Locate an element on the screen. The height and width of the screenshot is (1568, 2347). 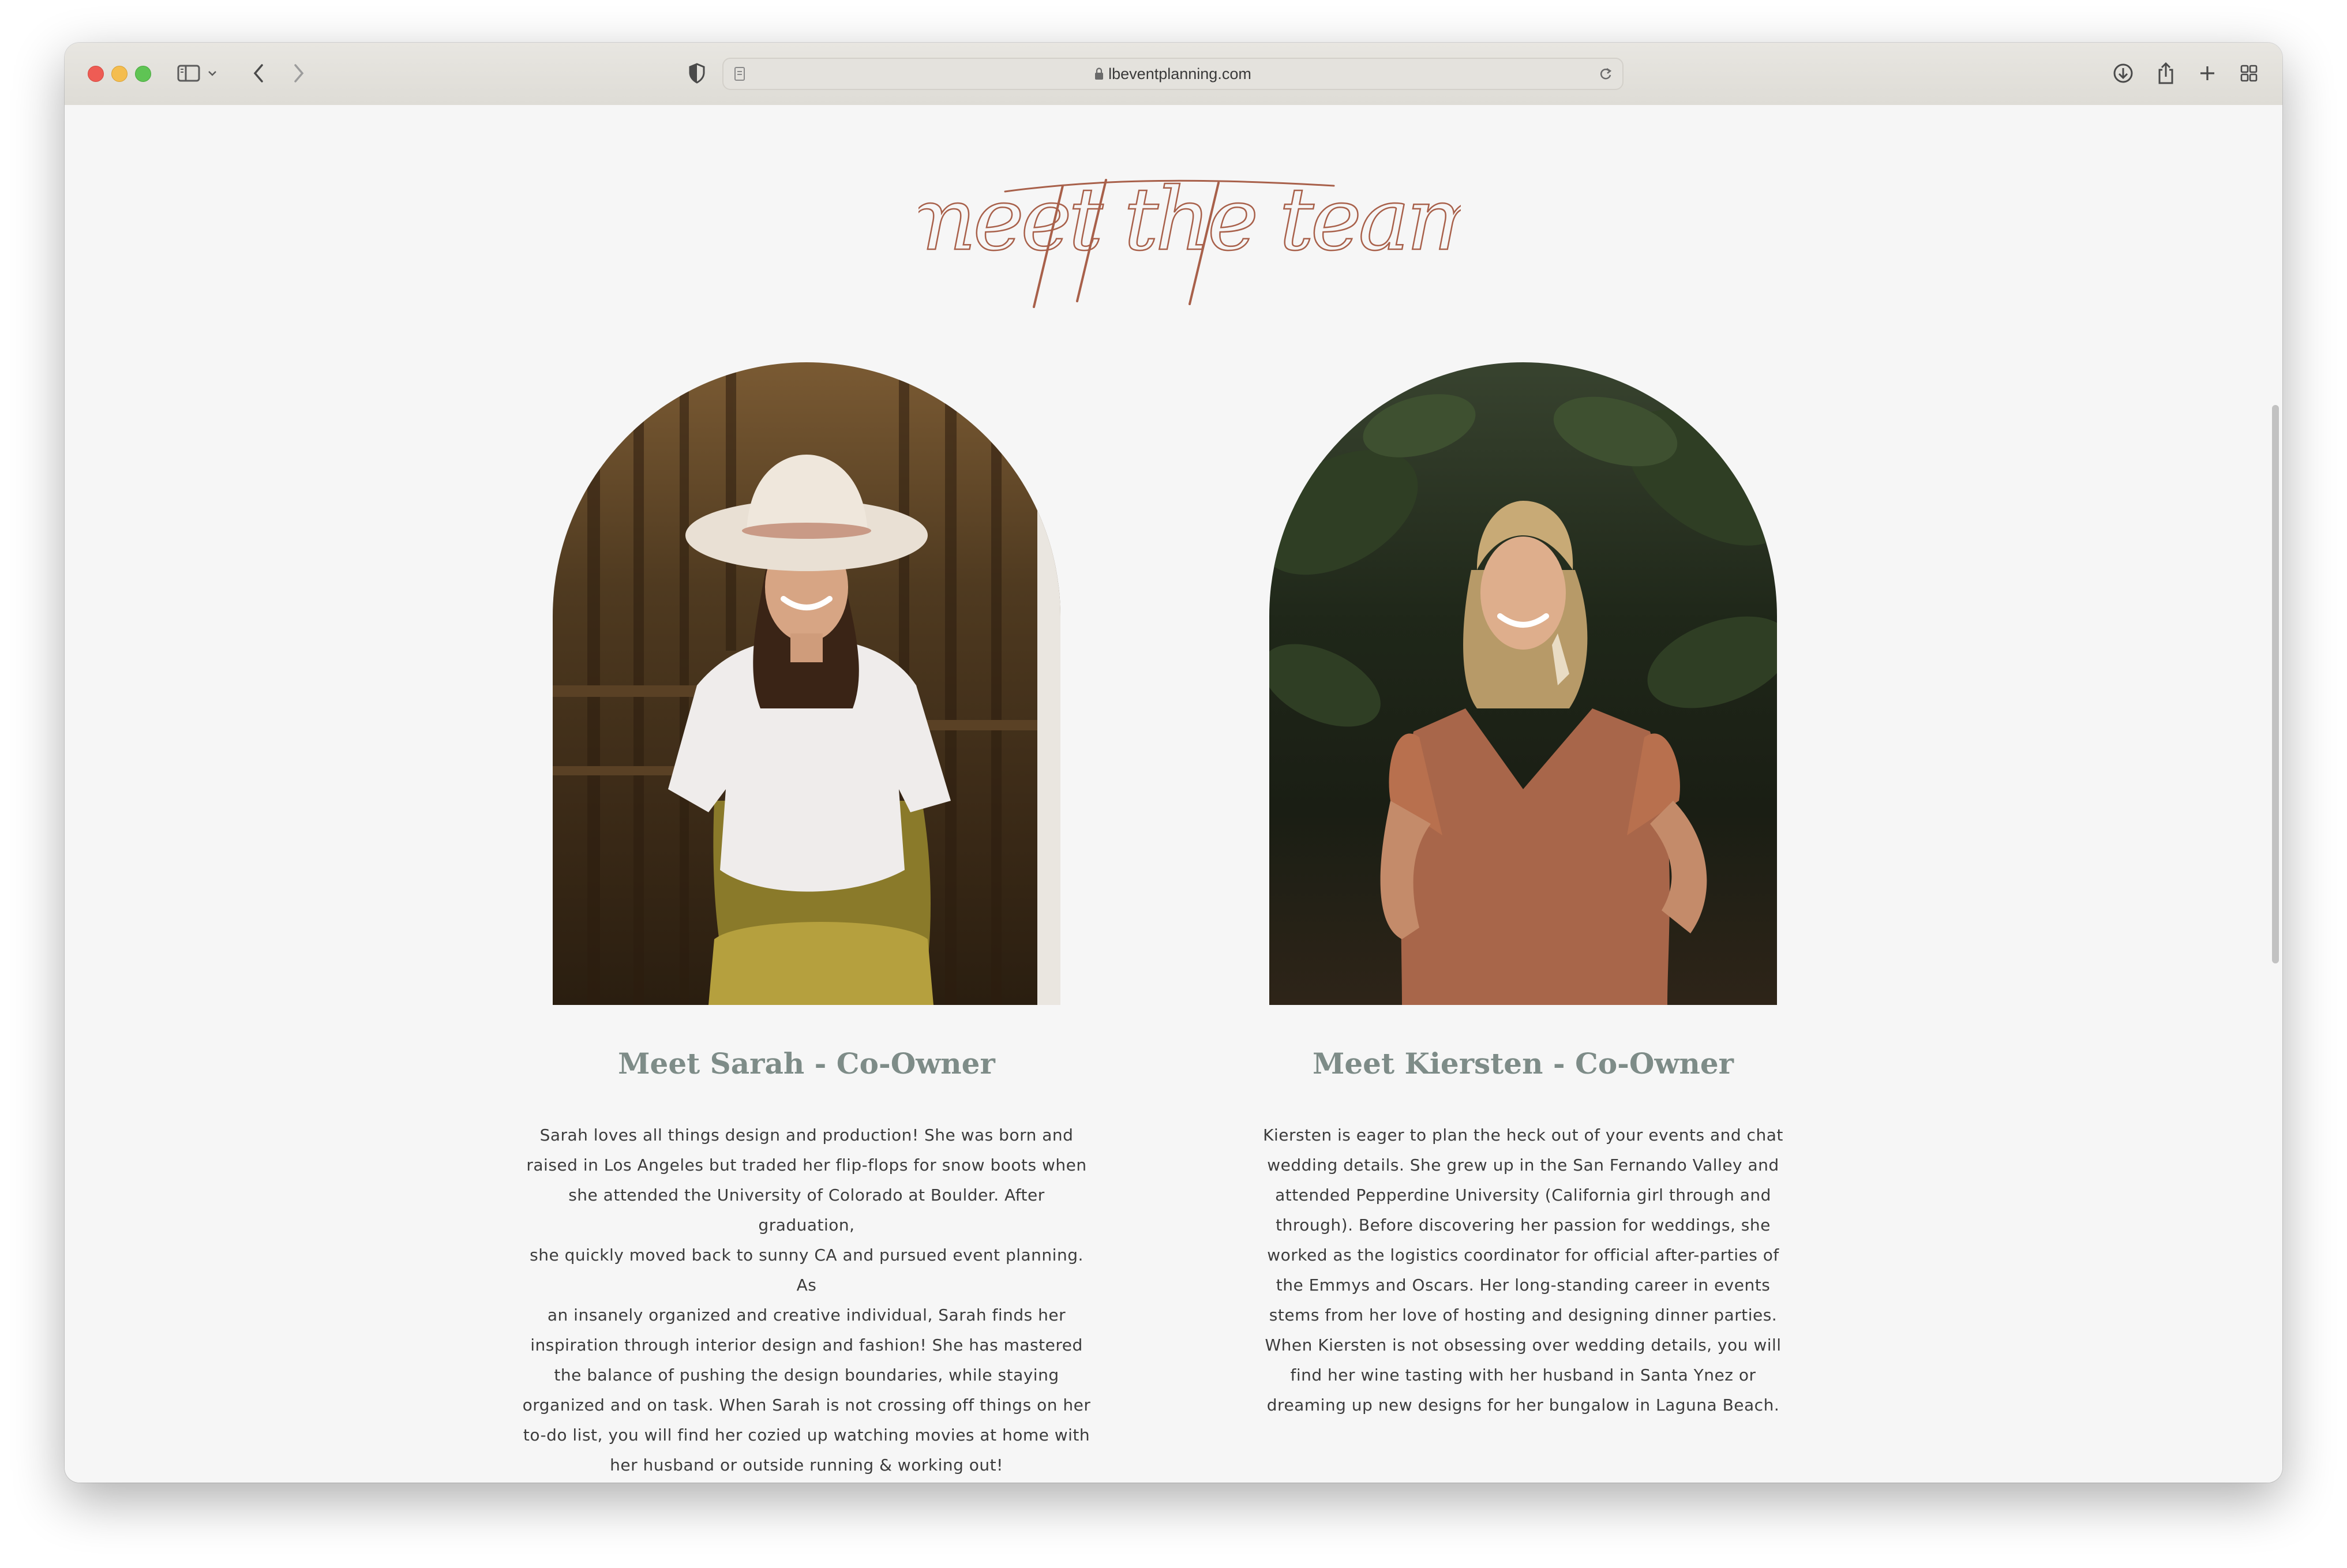
privacy-shield-icon is located at coordinates (697, 73).